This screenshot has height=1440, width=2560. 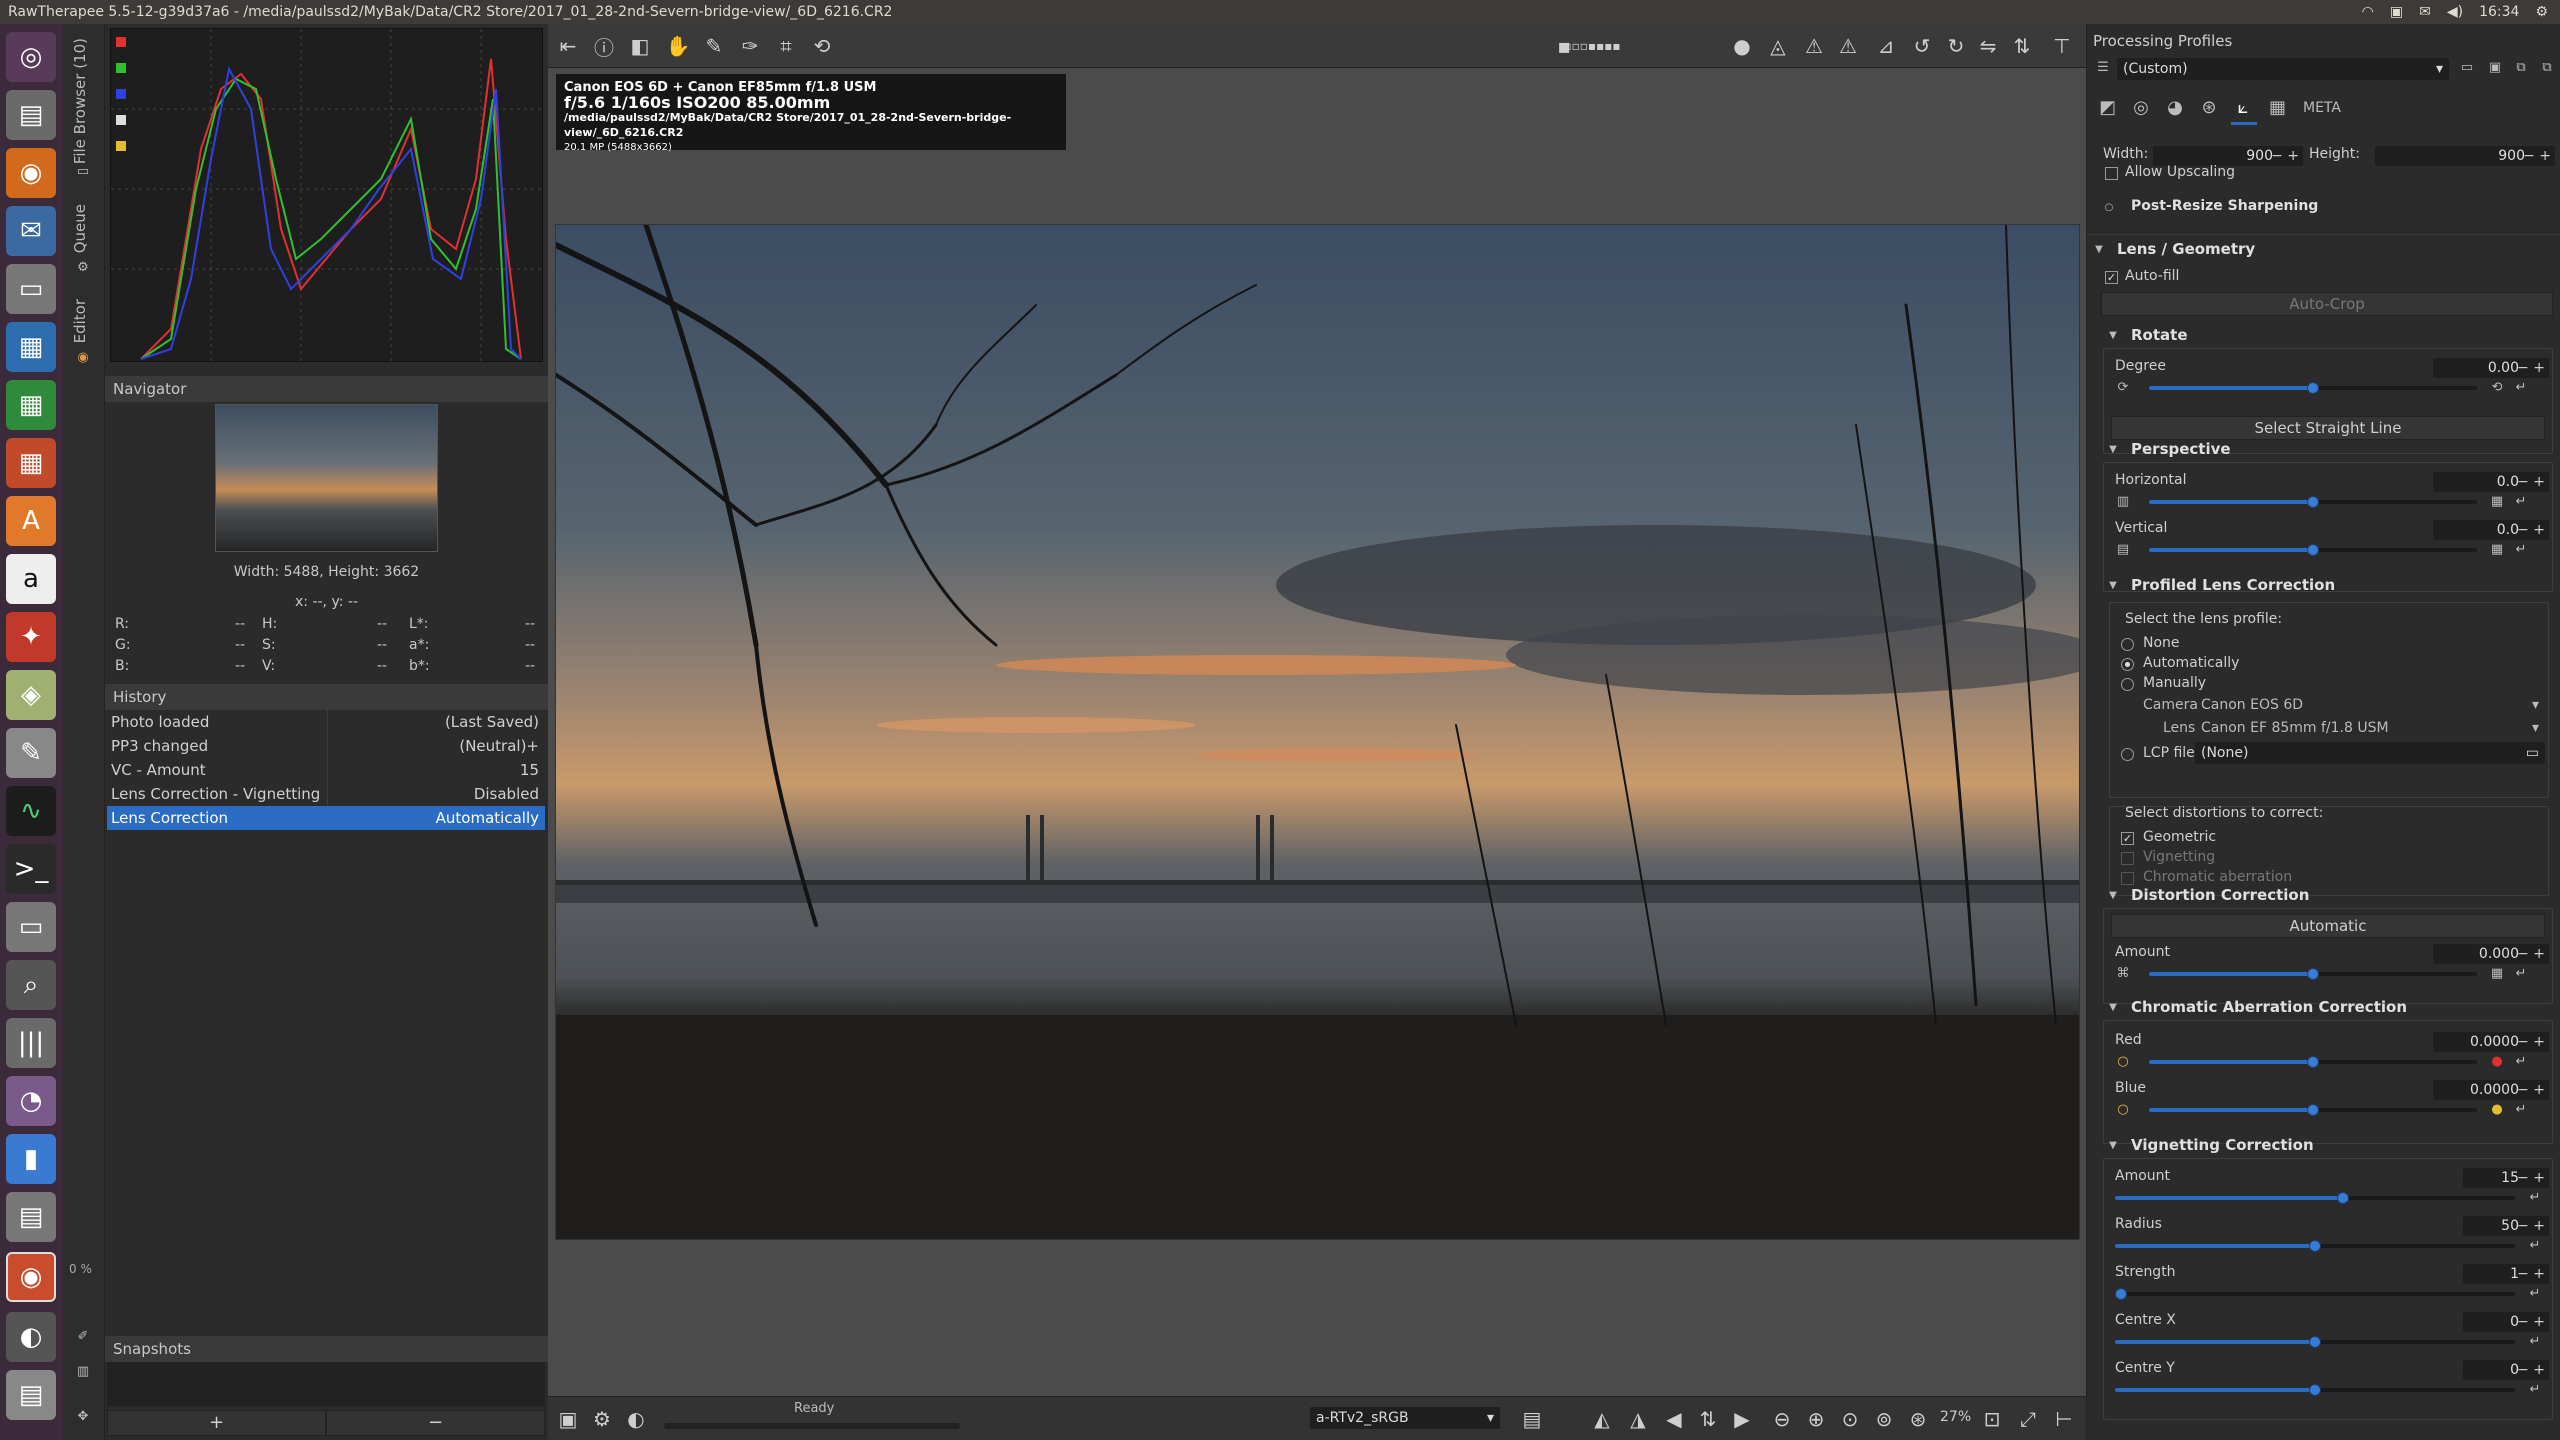 What do you see at coordinates (1814, 46) in the screenshot?
I see `warning-icon: ⚠` at bounding box center [1814, 46].